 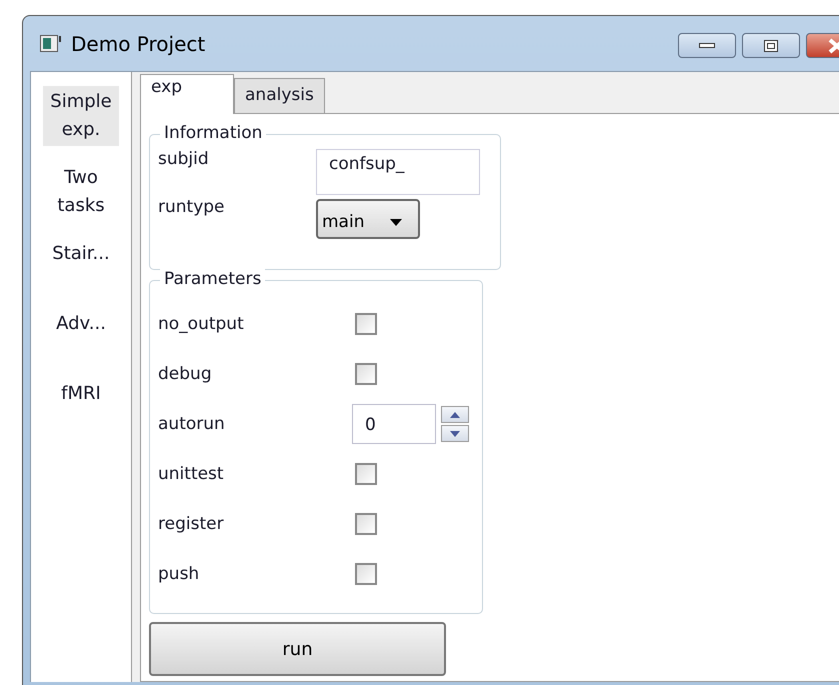 What do you see at coordinates (179, 574) in the screenshot?
I see `field-label: push` at bounding box center [179, 574].